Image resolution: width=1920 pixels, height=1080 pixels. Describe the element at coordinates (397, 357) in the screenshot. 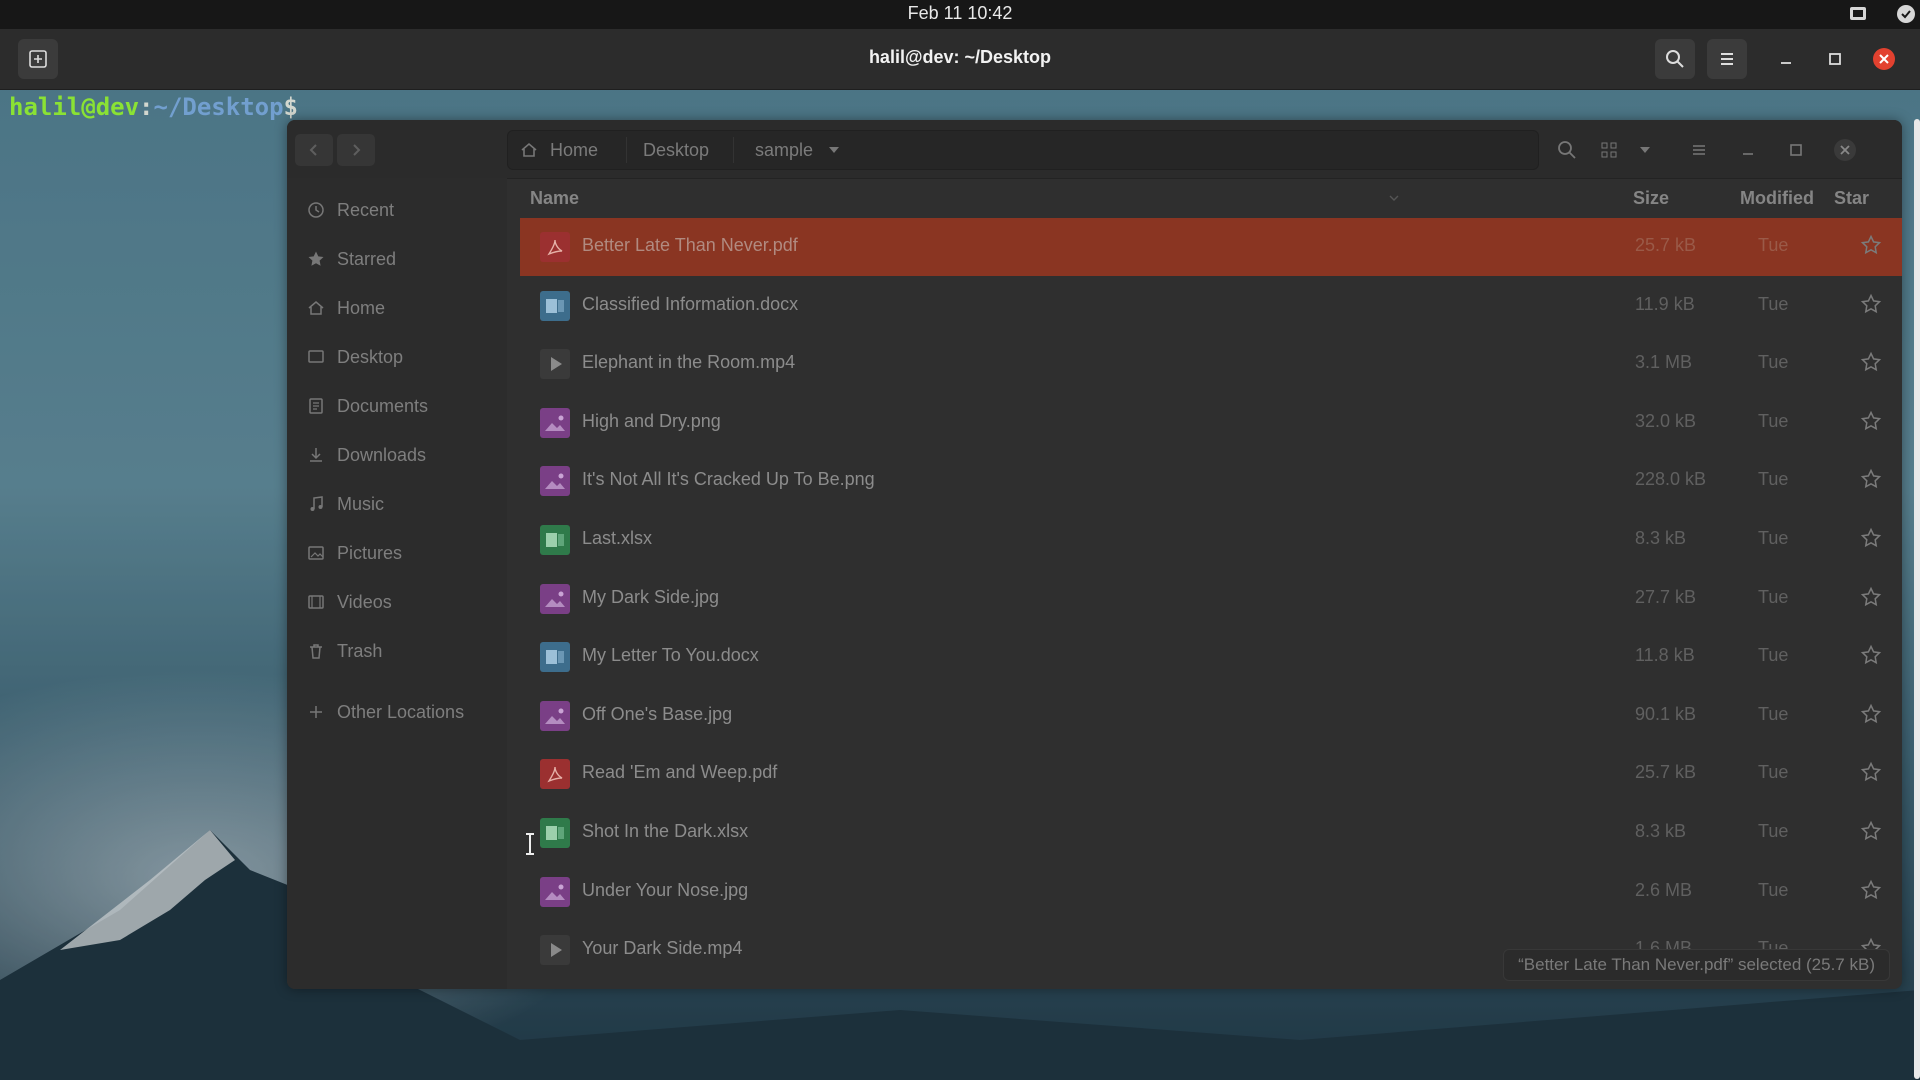

I see `sidebar-item-desktop: Desktop` at that location.